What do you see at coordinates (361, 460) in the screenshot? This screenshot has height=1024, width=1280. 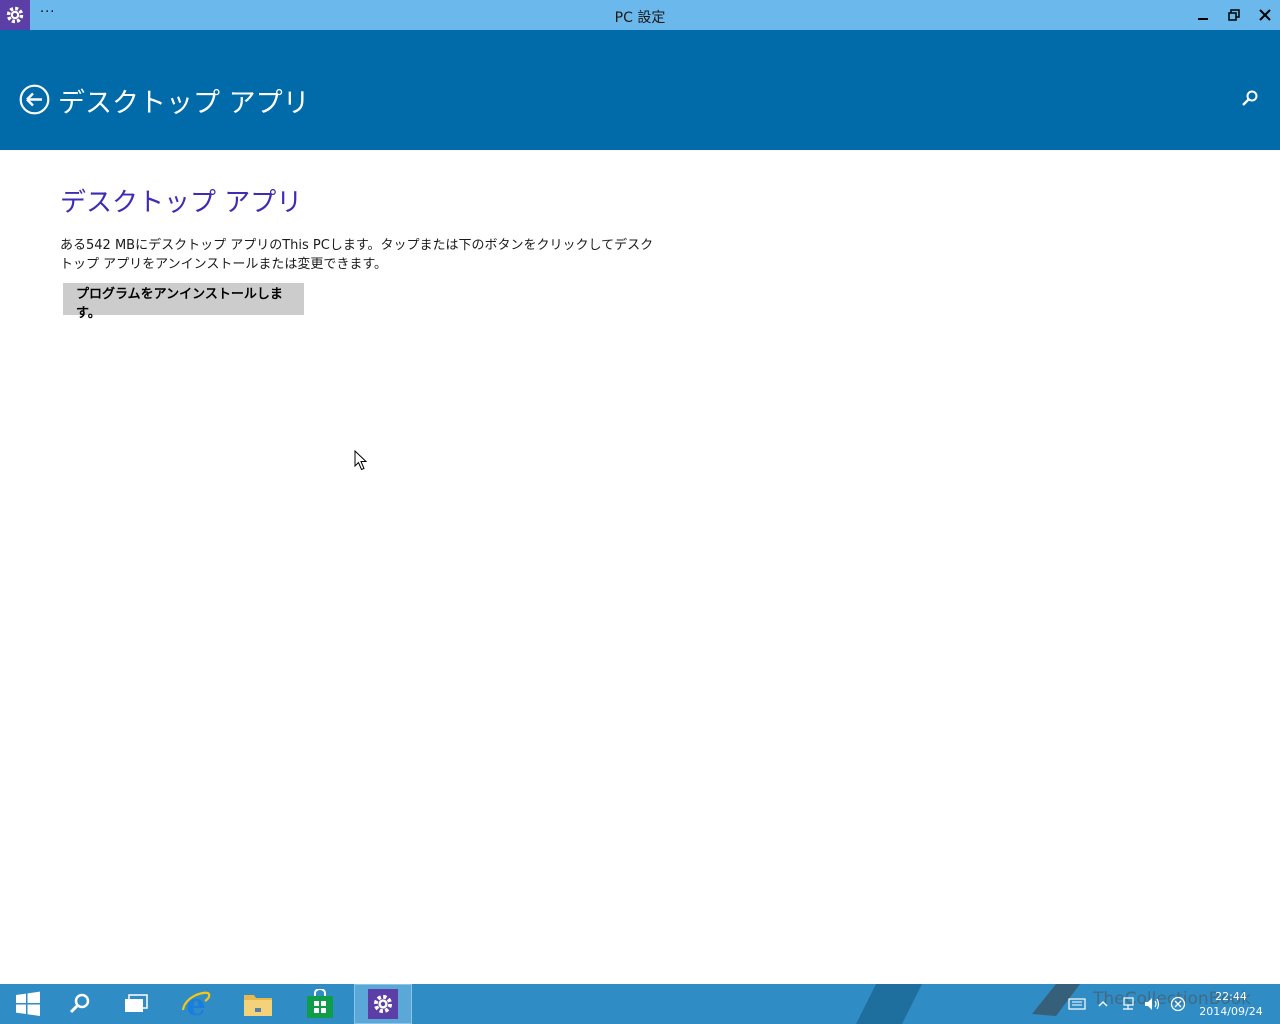 I see `mouse-cursor-icon` at bounding box center [361, 460].